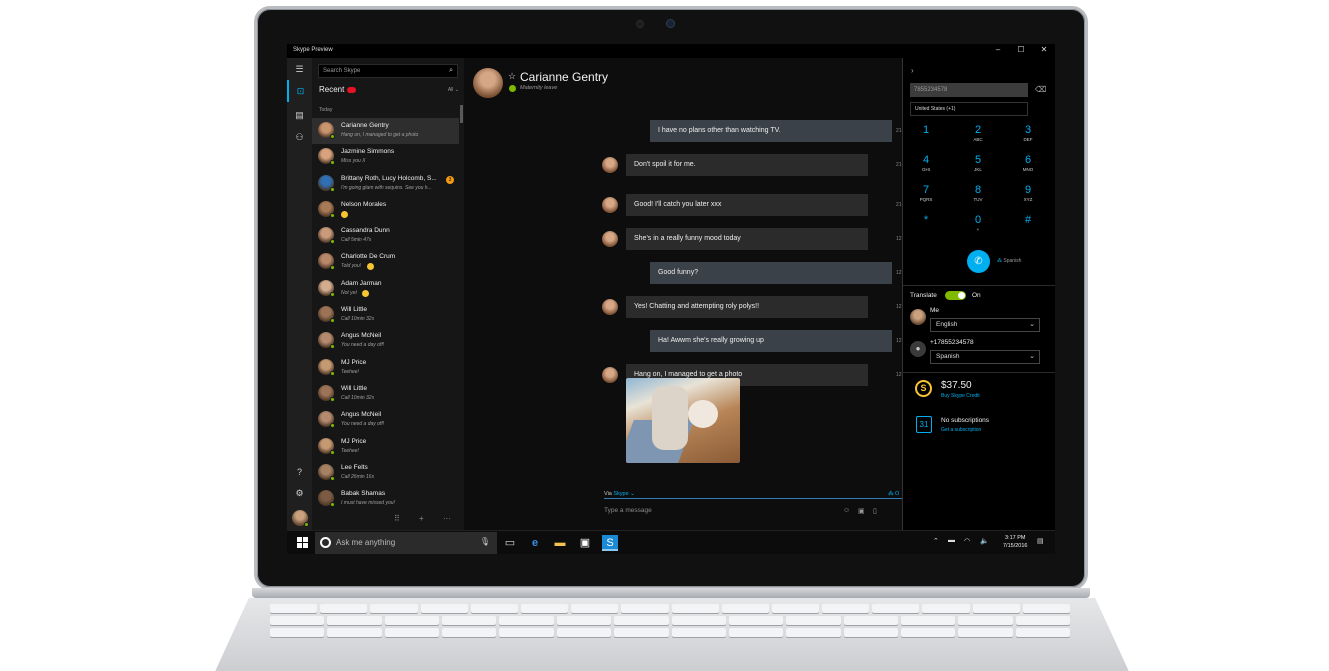 The width and height of the screenshot is (1329, 671). I want to click on list-scrollbar, so click(461, 114).